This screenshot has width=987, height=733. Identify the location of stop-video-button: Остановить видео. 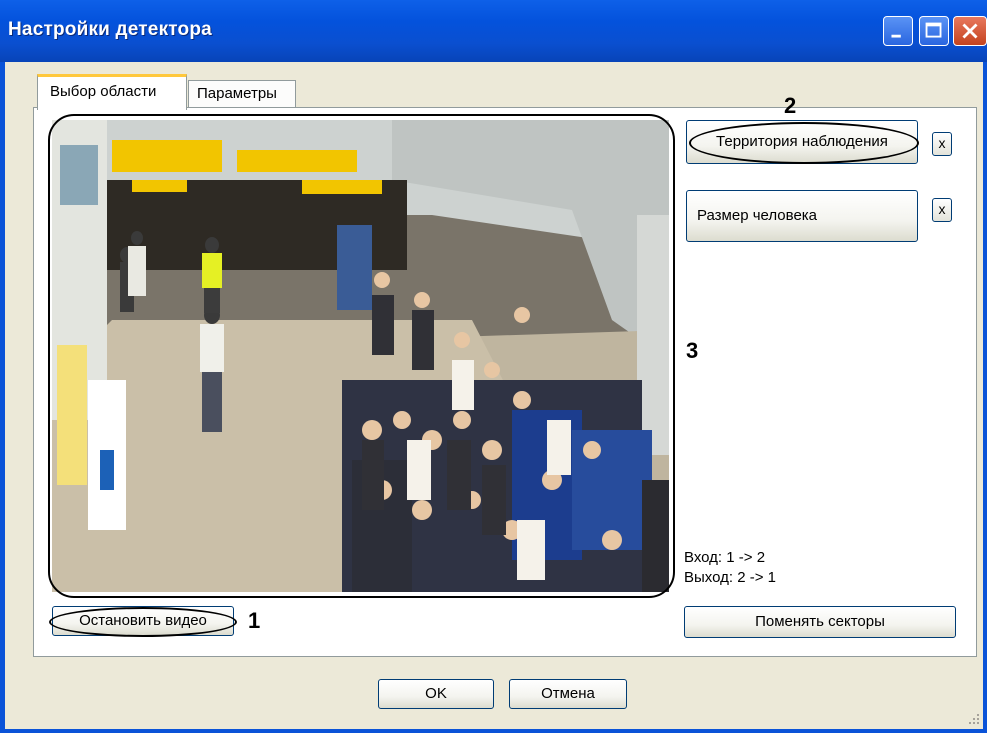
(143, 621).